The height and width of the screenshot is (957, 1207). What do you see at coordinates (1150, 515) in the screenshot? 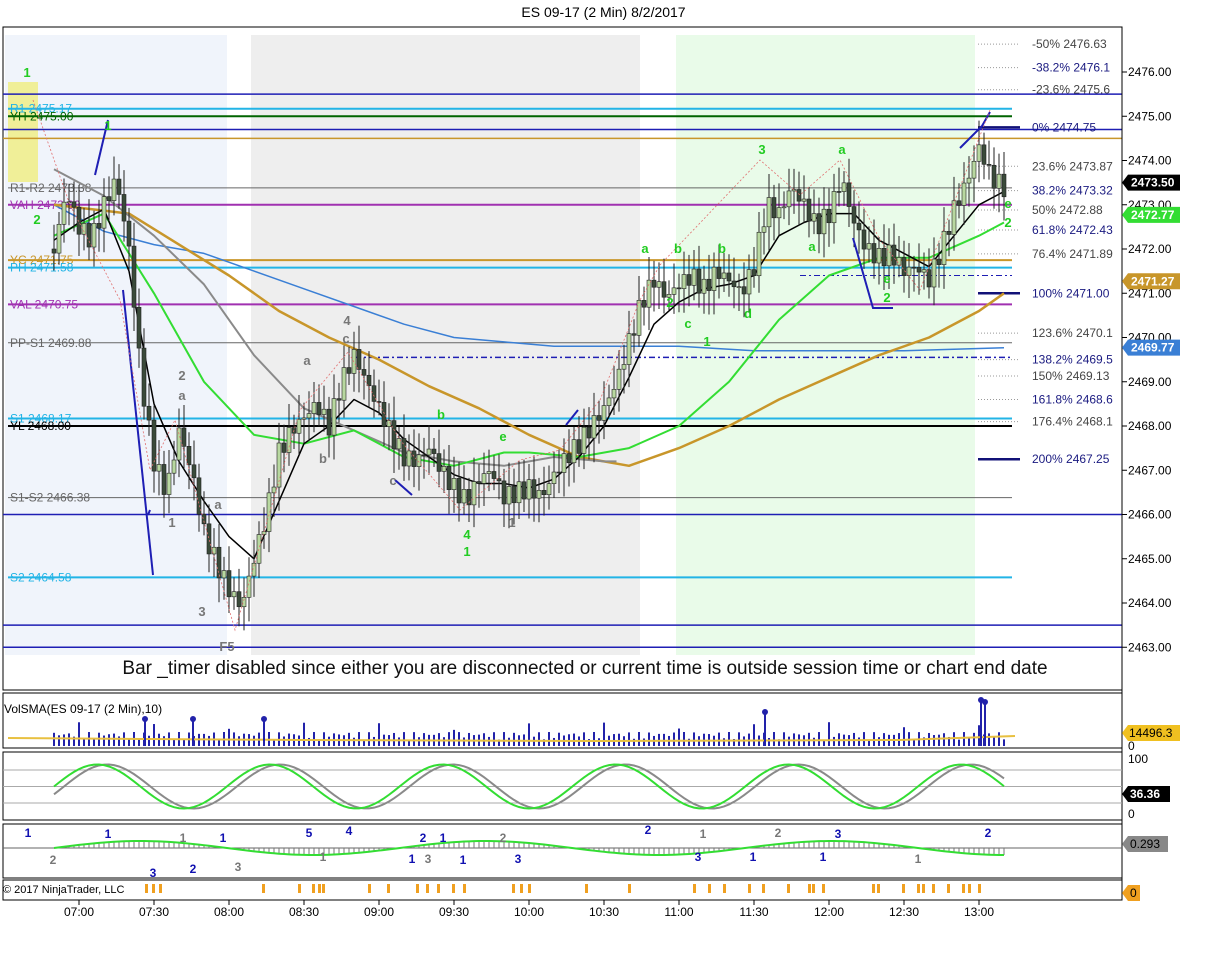
I see `price-tick-label: 2466.00` at bounding box center [1150, 515].